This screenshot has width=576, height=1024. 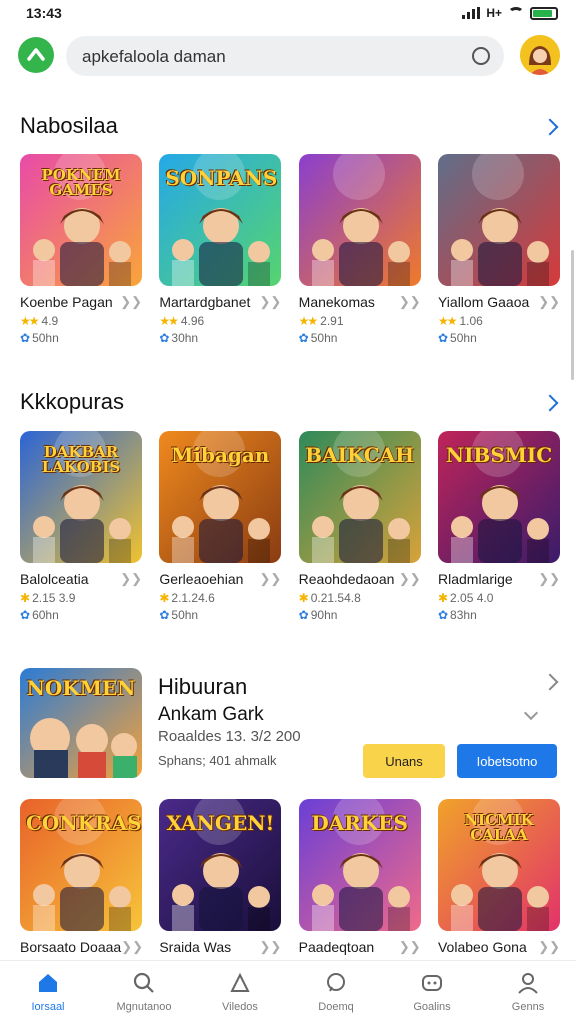 I want to click on scrollbar, so click(x=572, y=315).